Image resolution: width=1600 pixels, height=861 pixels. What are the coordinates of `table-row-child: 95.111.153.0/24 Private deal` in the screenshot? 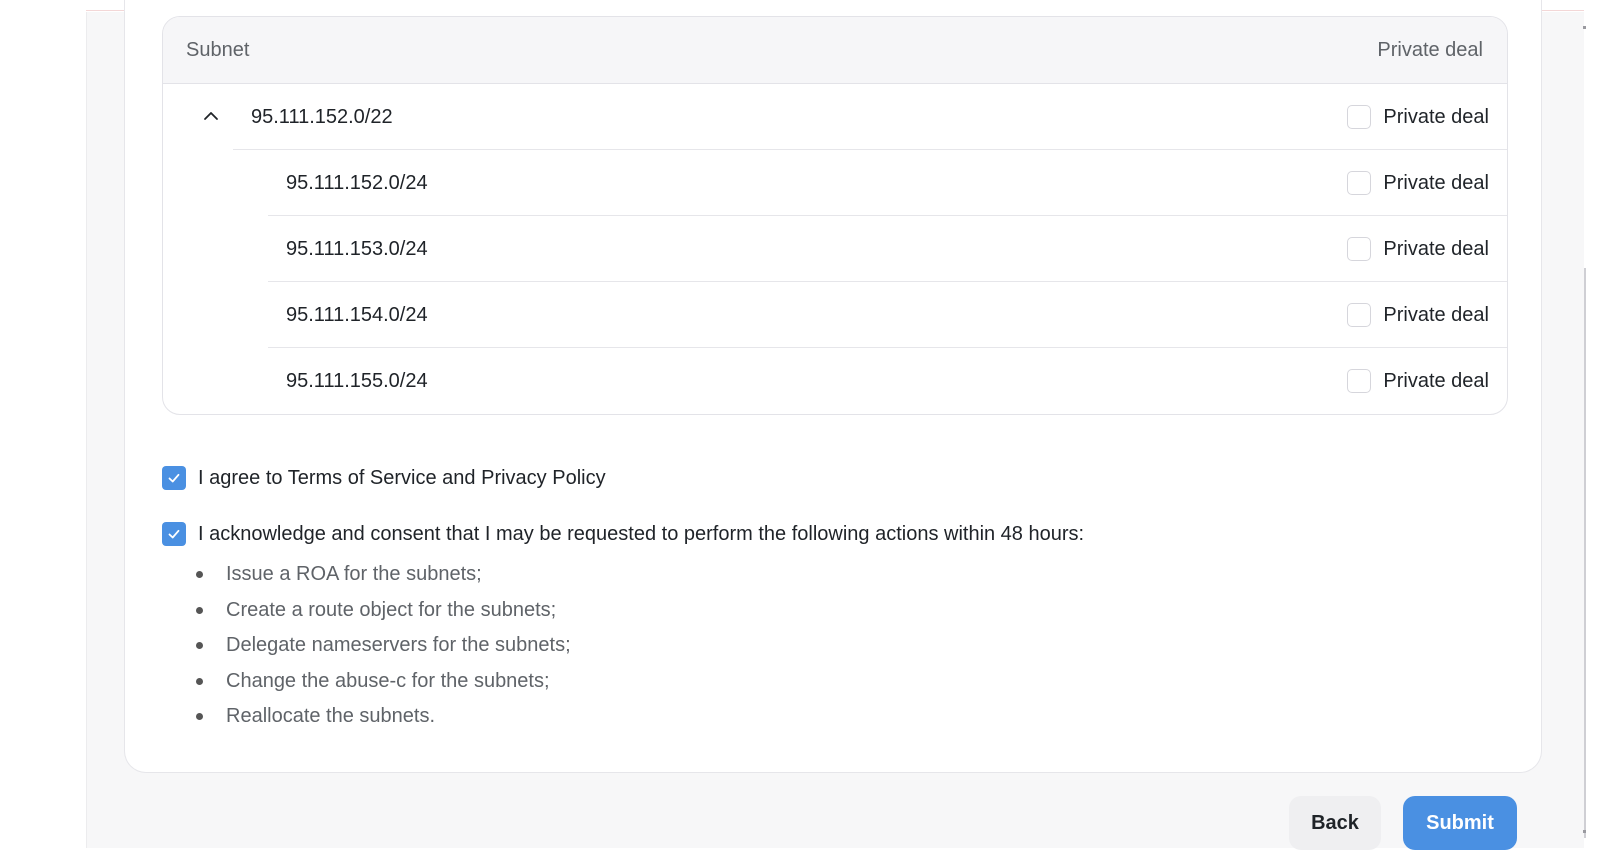 It's located at (835, 249).